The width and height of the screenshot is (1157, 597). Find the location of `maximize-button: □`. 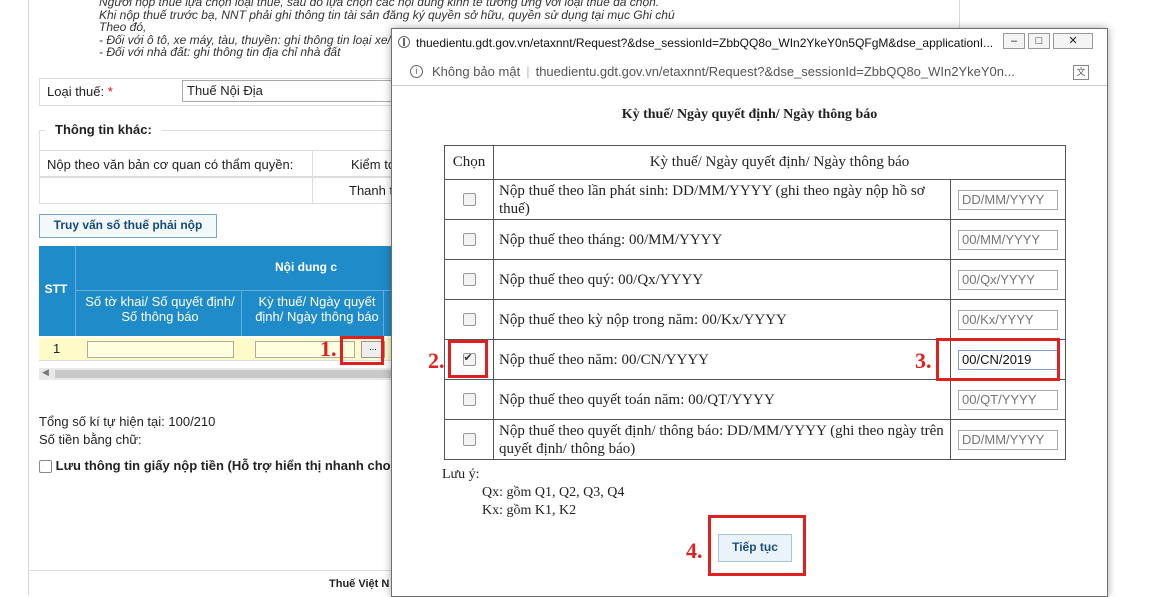

maximize-button: □ is located at coordinates (1039, 41).